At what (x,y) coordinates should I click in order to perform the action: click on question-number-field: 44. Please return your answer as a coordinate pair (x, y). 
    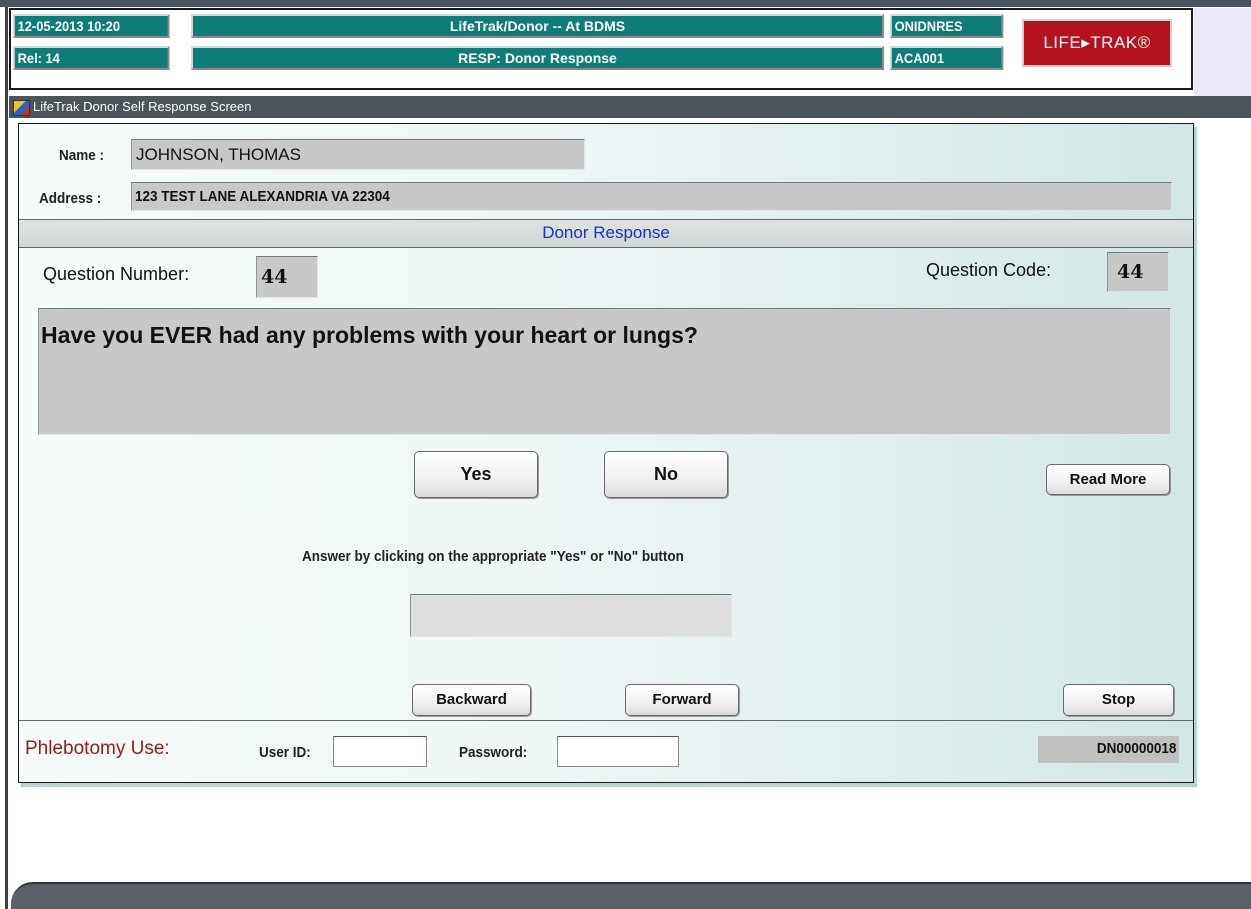
    Looking at the image, I should click on (287, 277).